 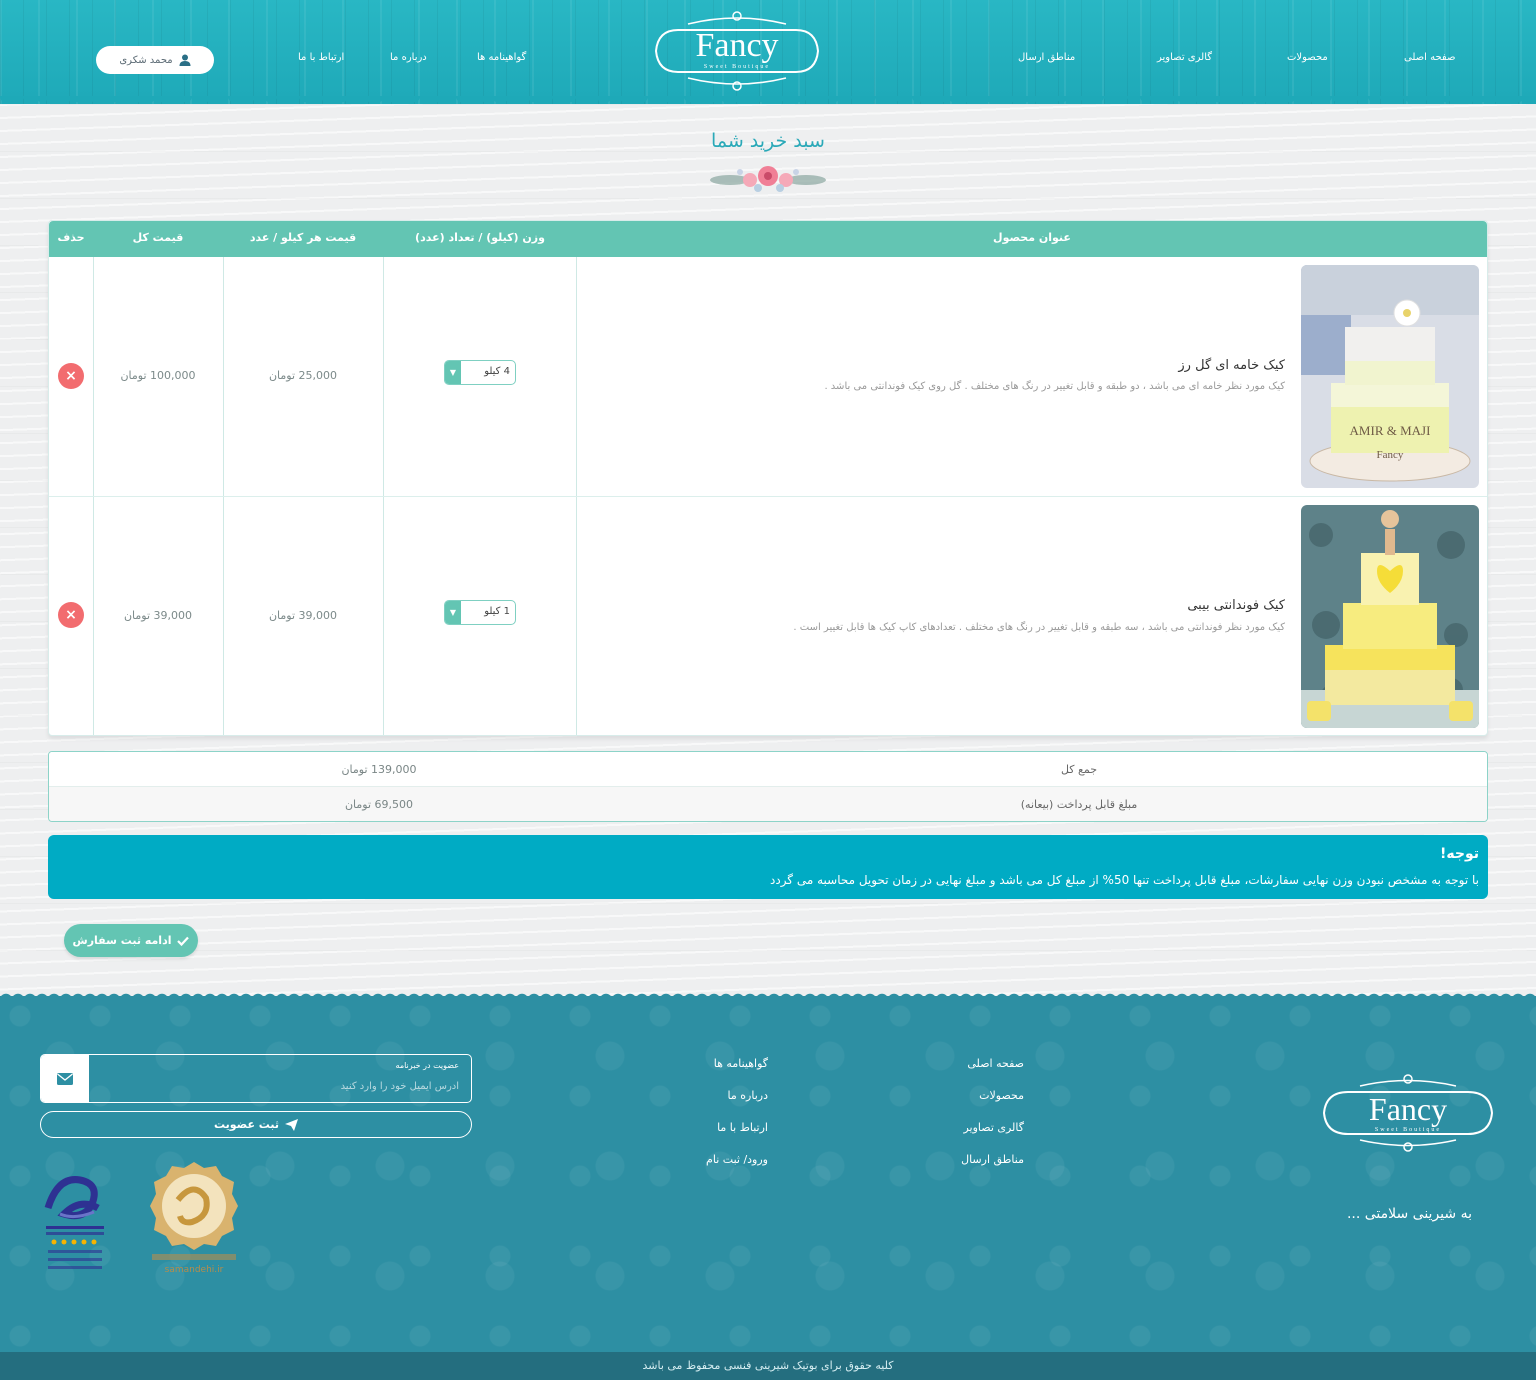 I want to click on footer-link-contact: ارتباط با ما, so click(x=742, y=1127).